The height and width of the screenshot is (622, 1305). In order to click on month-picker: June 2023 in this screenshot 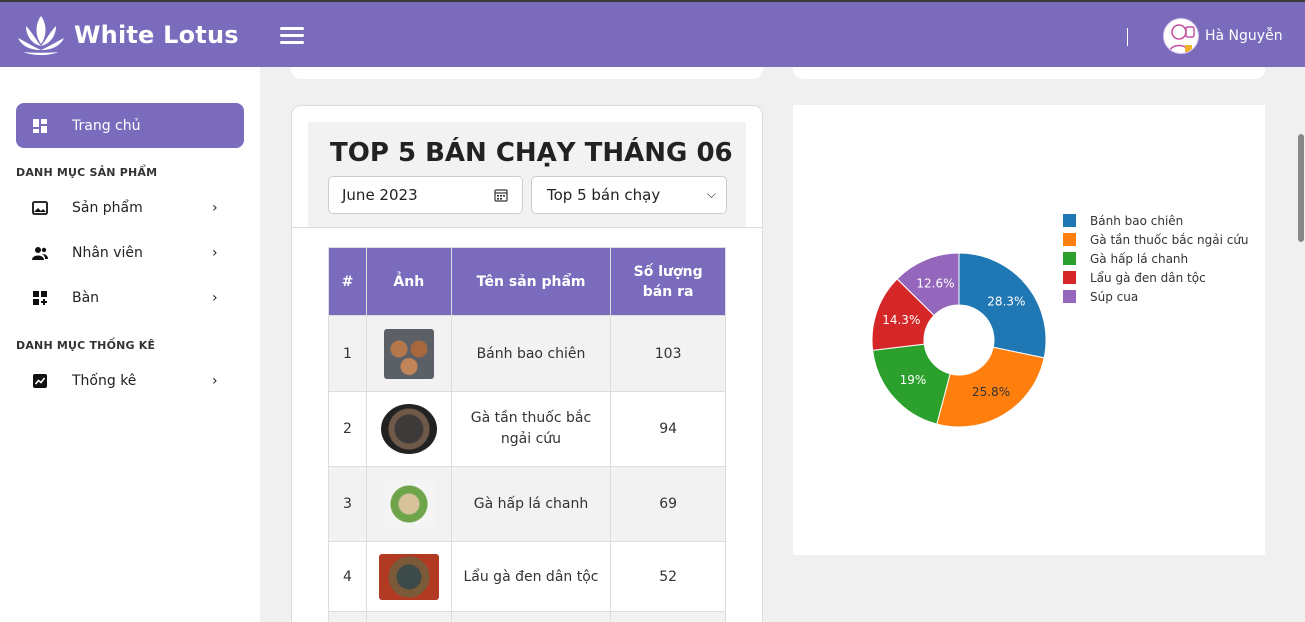, I will do `click(425, 195)`.